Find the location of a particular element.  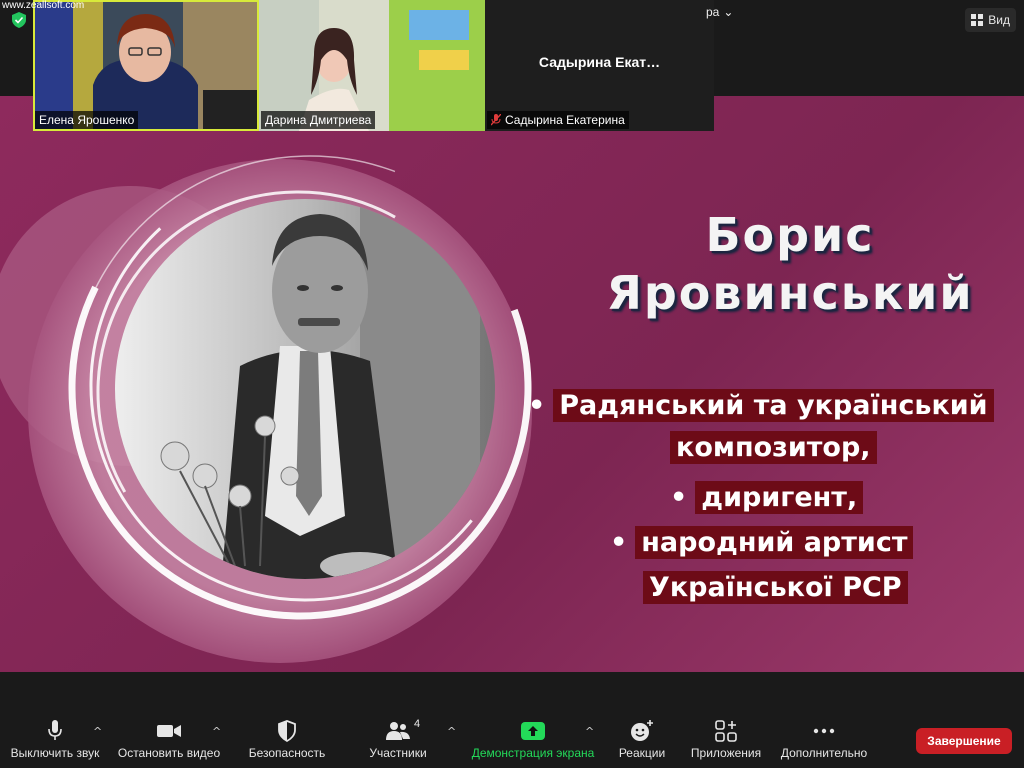

bullet-text: Української РСР is located at coordinates (775, 587).